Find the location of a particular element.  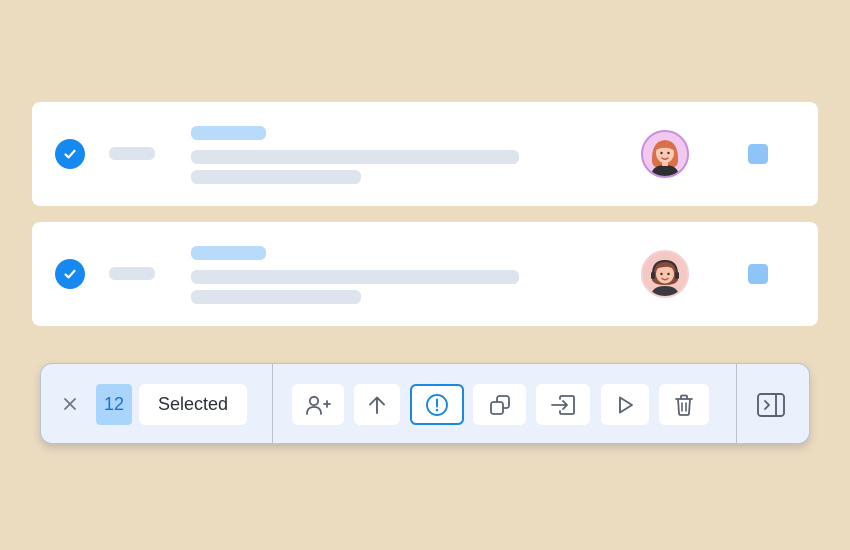

add-user-button is located at coordinates (318, 404).